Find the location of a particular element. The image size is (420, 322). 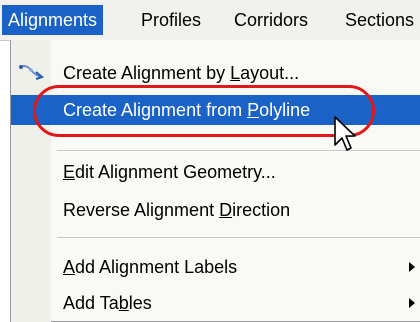

menu-item-label: Add Tables is located at coordinates (107, 303).